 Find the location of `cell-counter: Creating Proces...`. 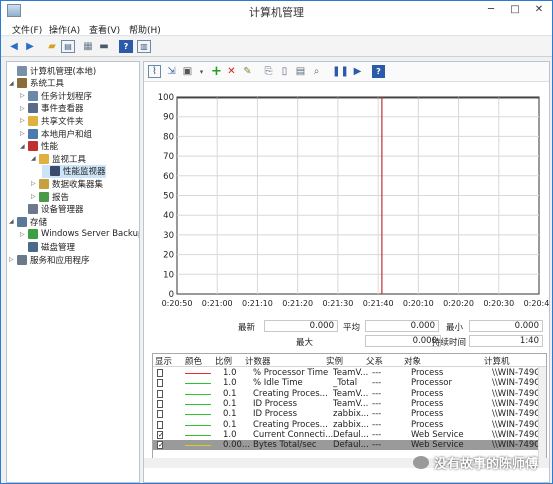

cell-counter: Creating Proces... is located at coordinates (290, 424).